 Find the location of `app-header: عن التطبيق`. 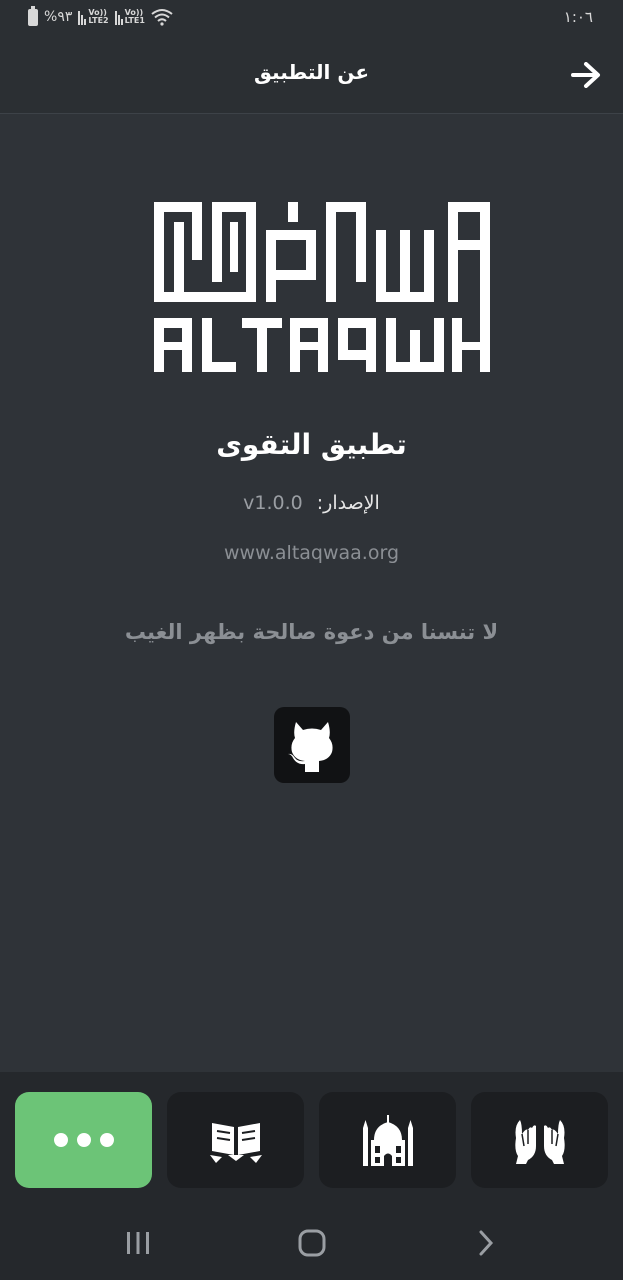

app-header: عن التطبيق is located at coordinates (311, 75).